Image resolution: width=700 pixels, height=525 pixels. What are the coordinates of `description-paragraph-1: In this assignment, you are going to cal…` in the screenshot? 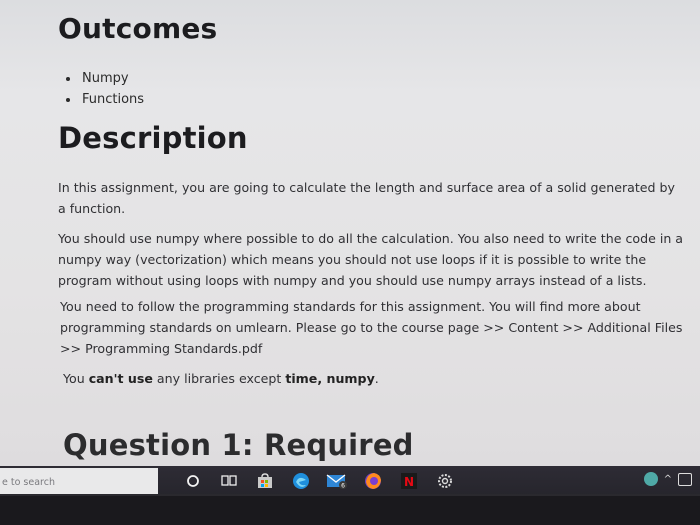 It's located at (366, 198).